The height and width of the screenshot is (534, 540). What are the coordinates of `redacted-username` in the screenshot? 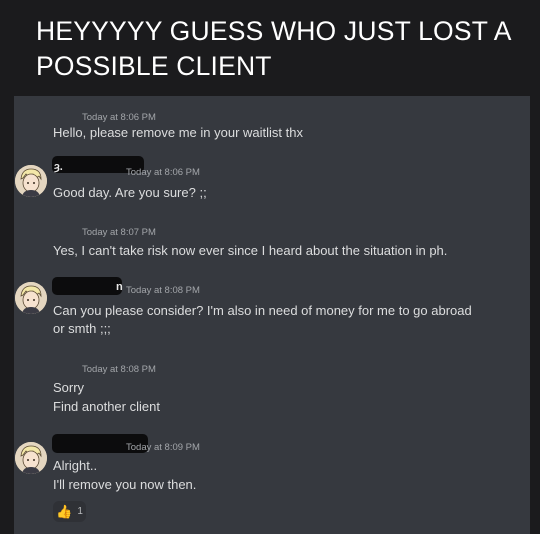 It's located at (87, 286).